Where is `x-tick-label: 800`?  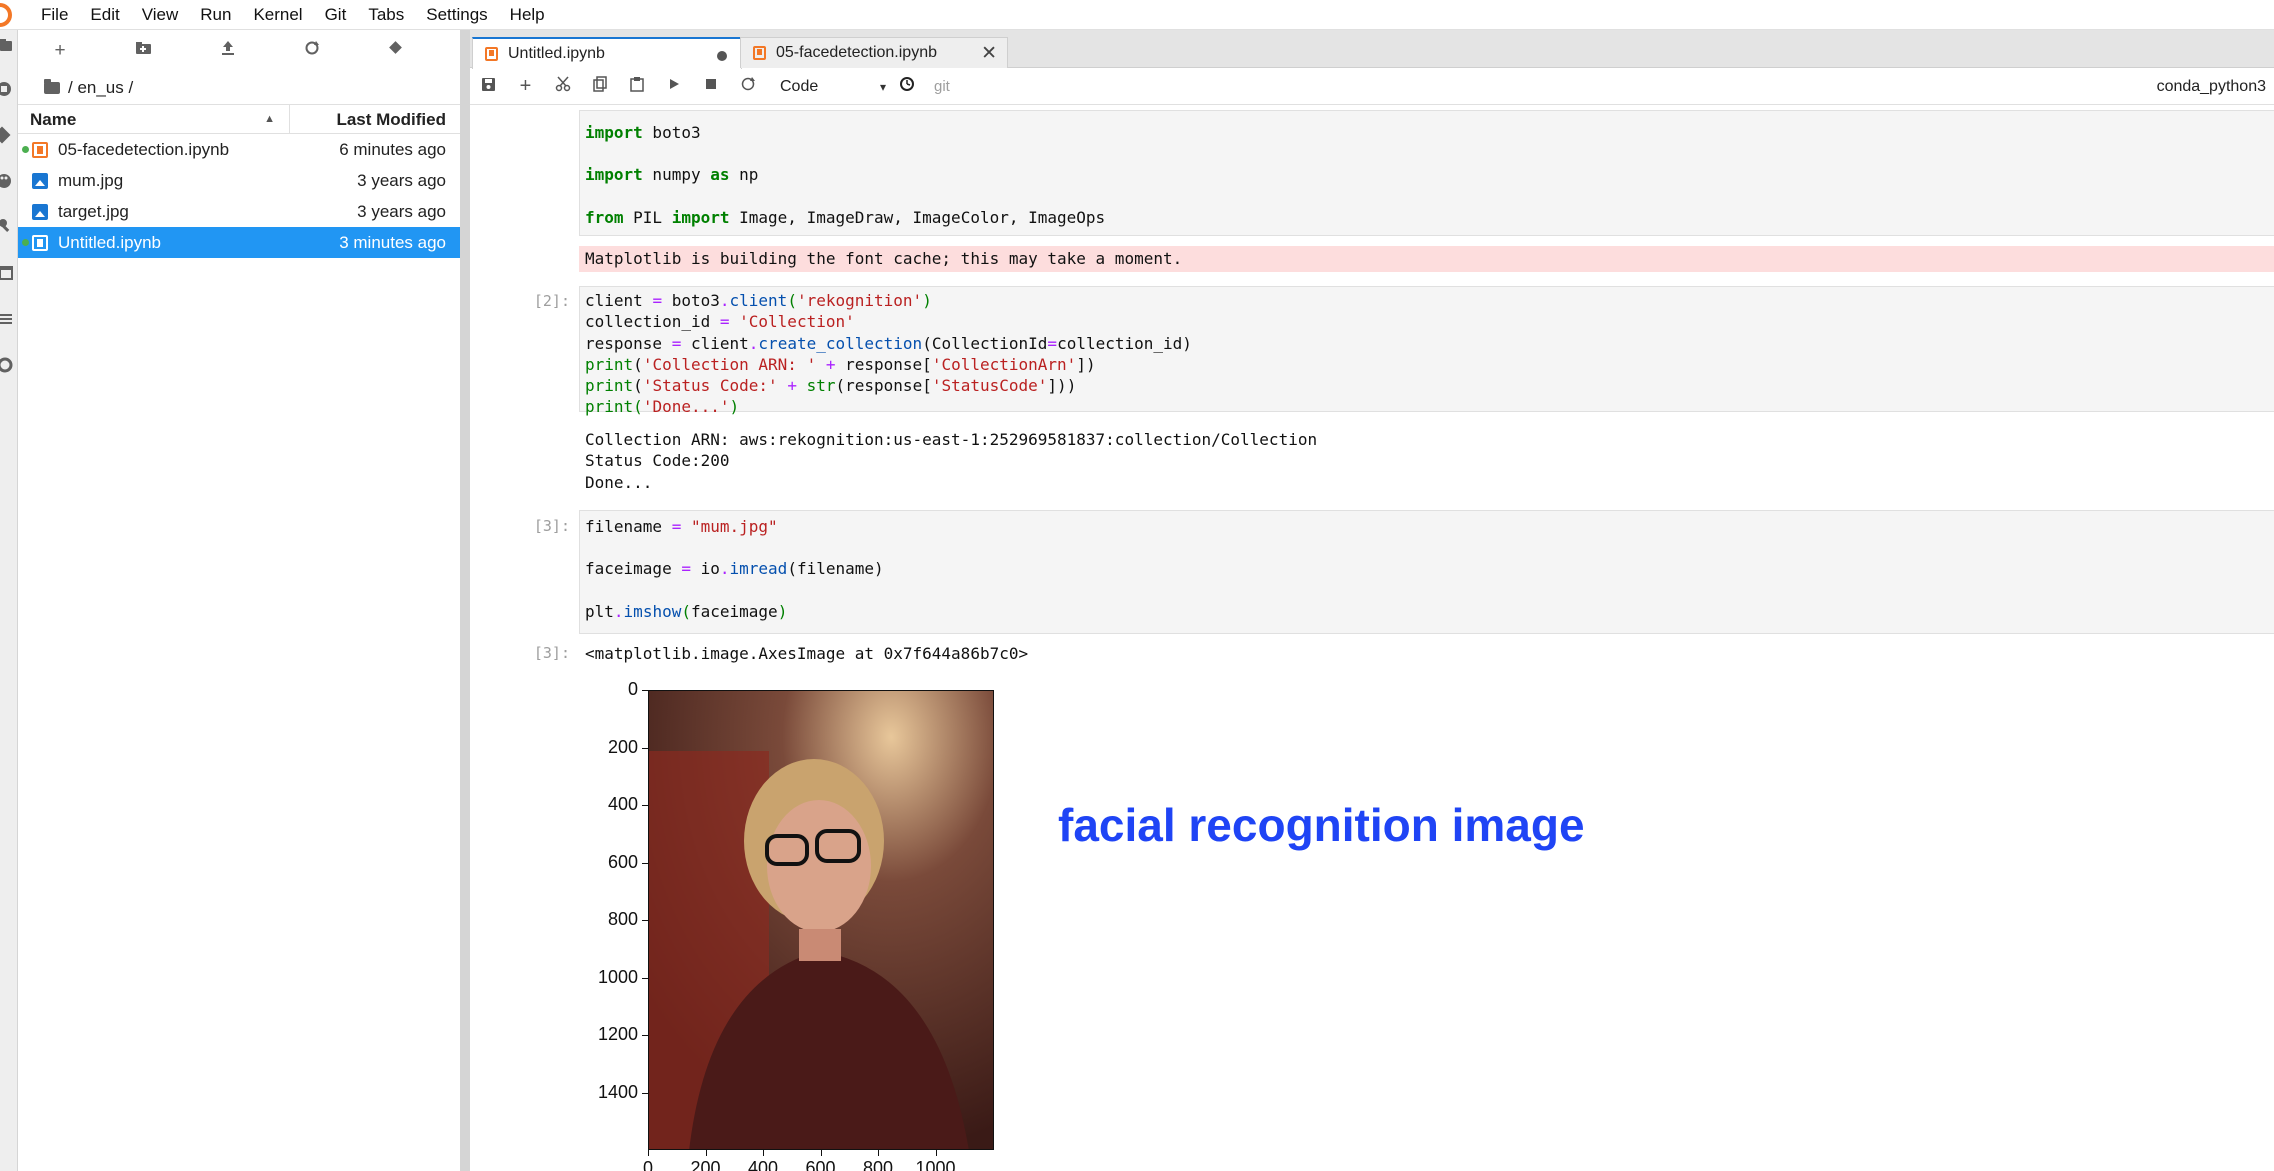
x-tick-label: 800 is located at coordinates (878, 1164).